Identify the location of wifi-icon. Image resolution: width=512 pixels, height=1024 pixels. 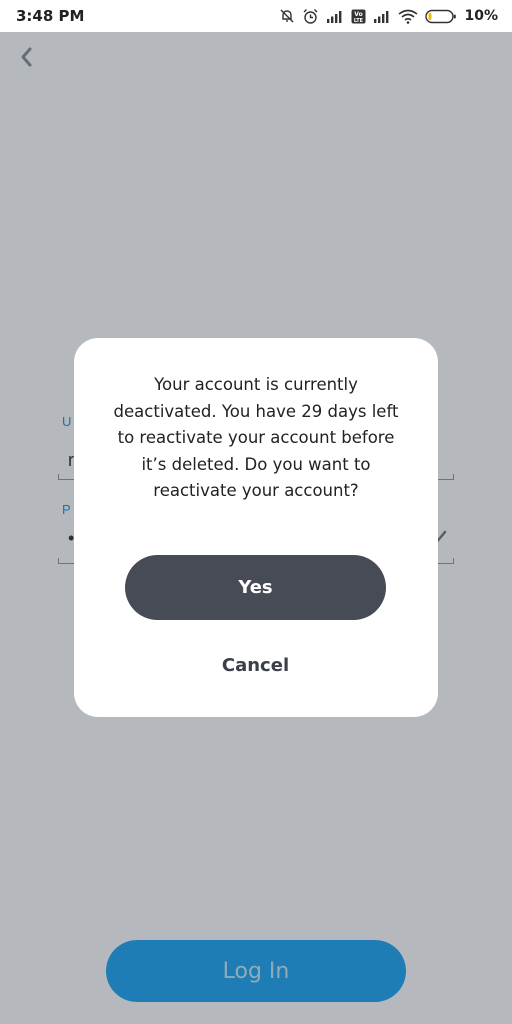
(408, 16).